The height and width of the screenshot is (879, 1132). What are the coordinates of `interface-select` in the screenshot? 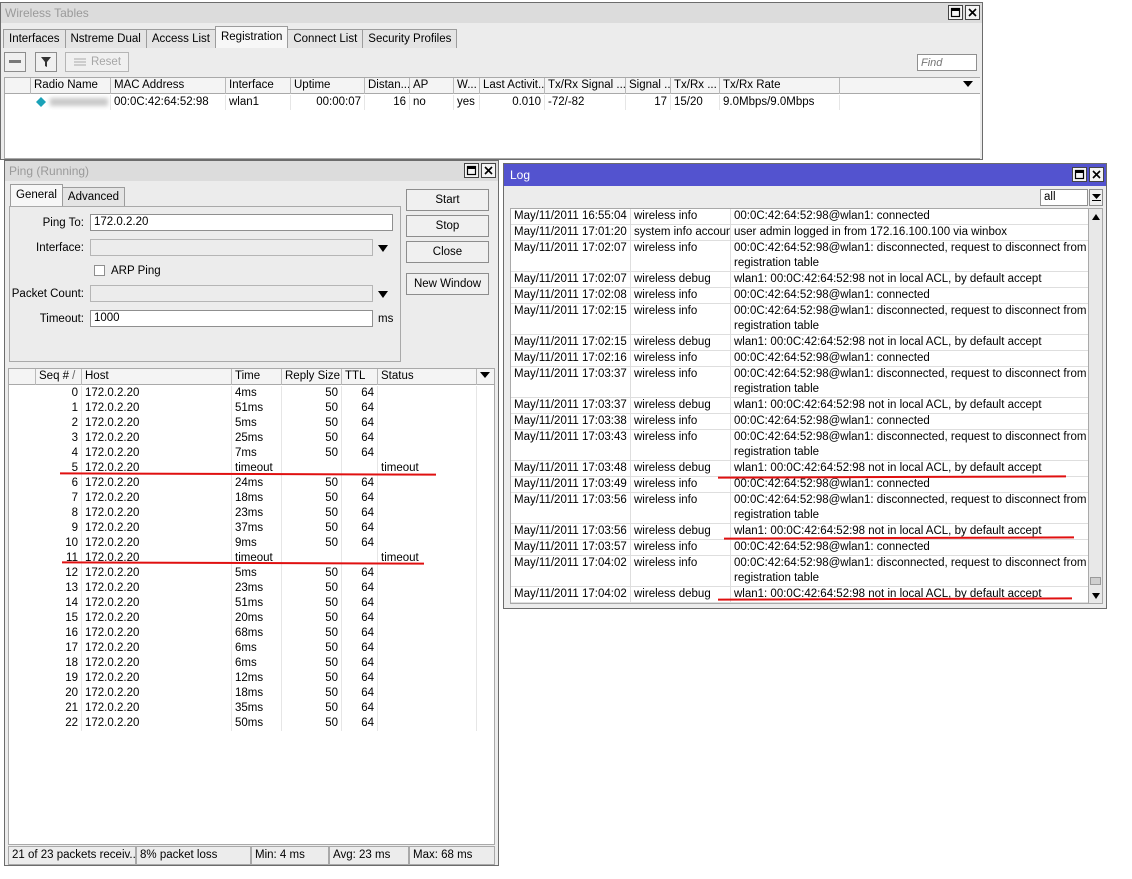 It's located at (231, 247).